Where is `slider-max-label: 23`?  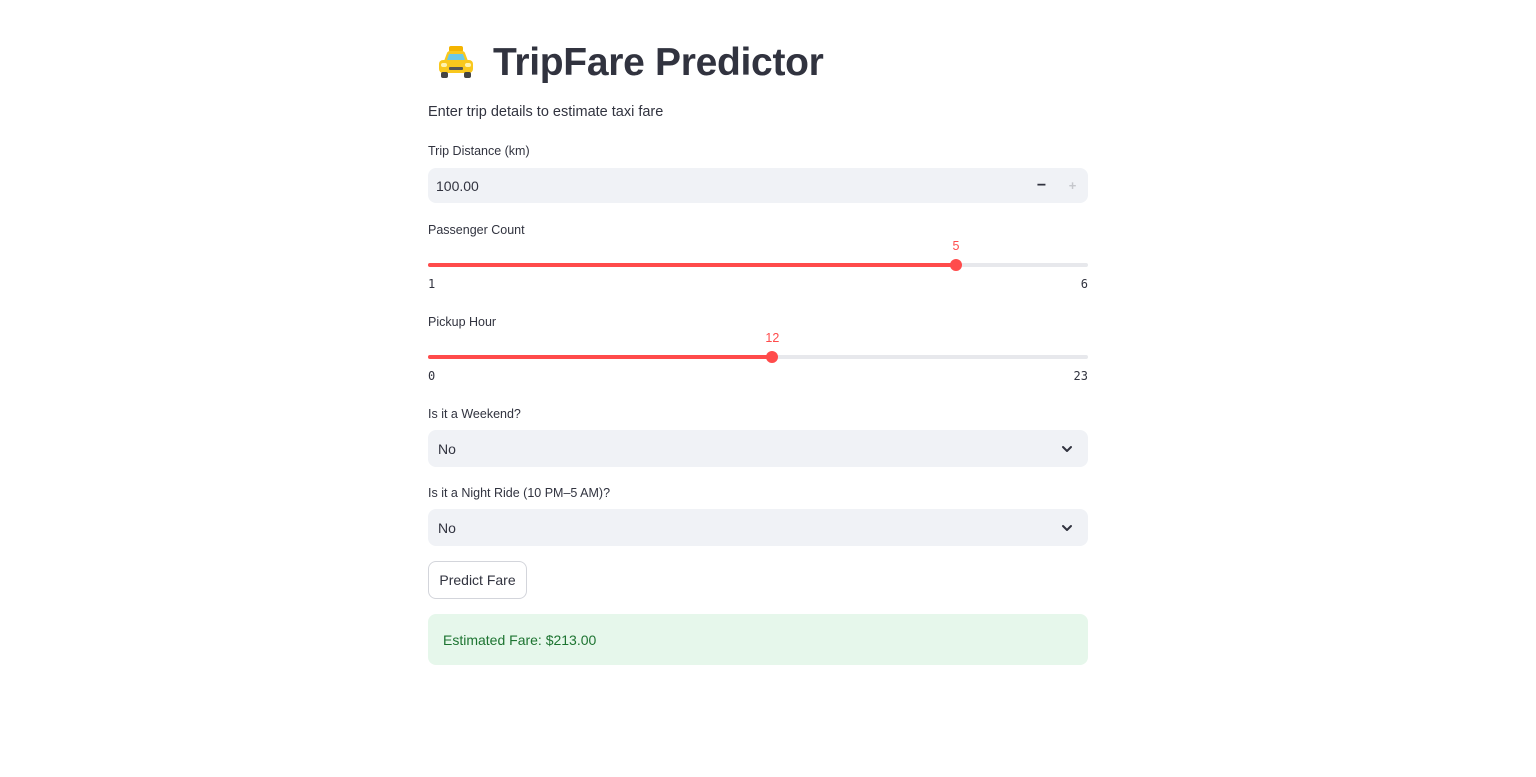 slider-max-label: 23 is located at coordinates (1080, 376).